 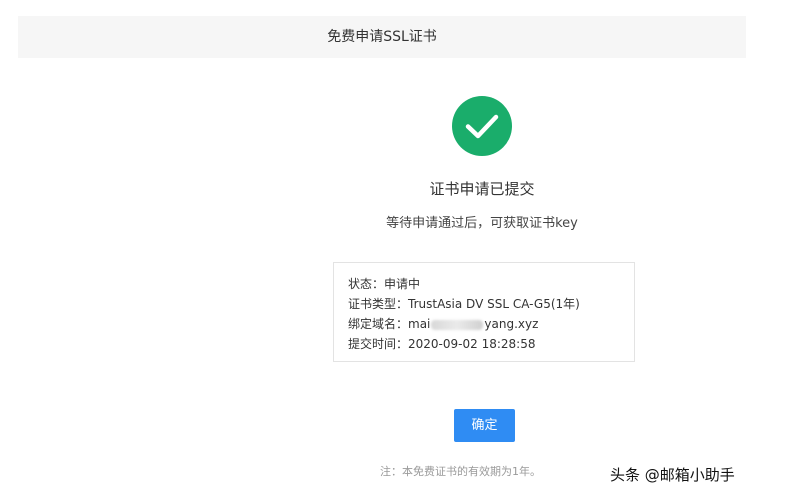 What do you see at coordinates (482, 189) in the screenshot?
I see `result-title: 证书申请已提交` at bounding box center [482, 189].